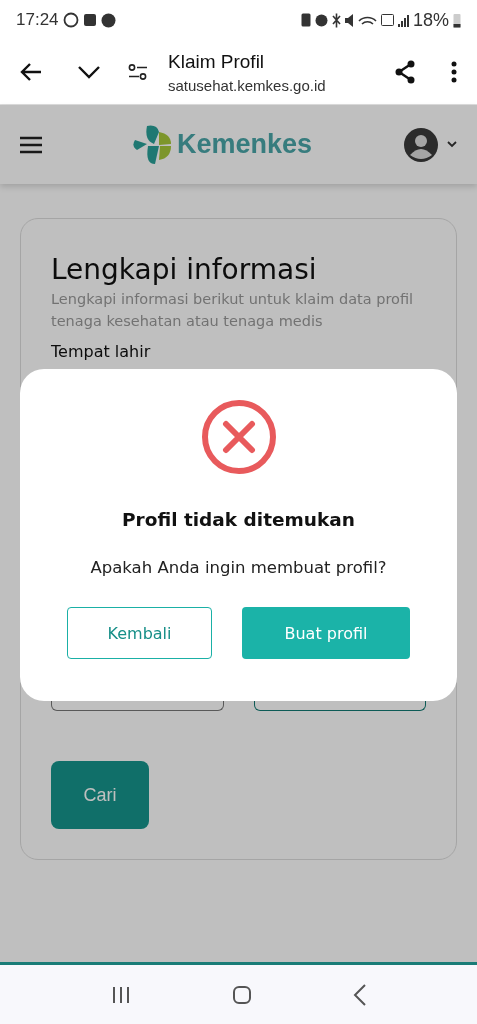 The height and width of the screenshot is (1024, 477). What do you see at coordinates (31, 144) in the screenshot?
I see `menu-icon` at bounding box center [31, 144].